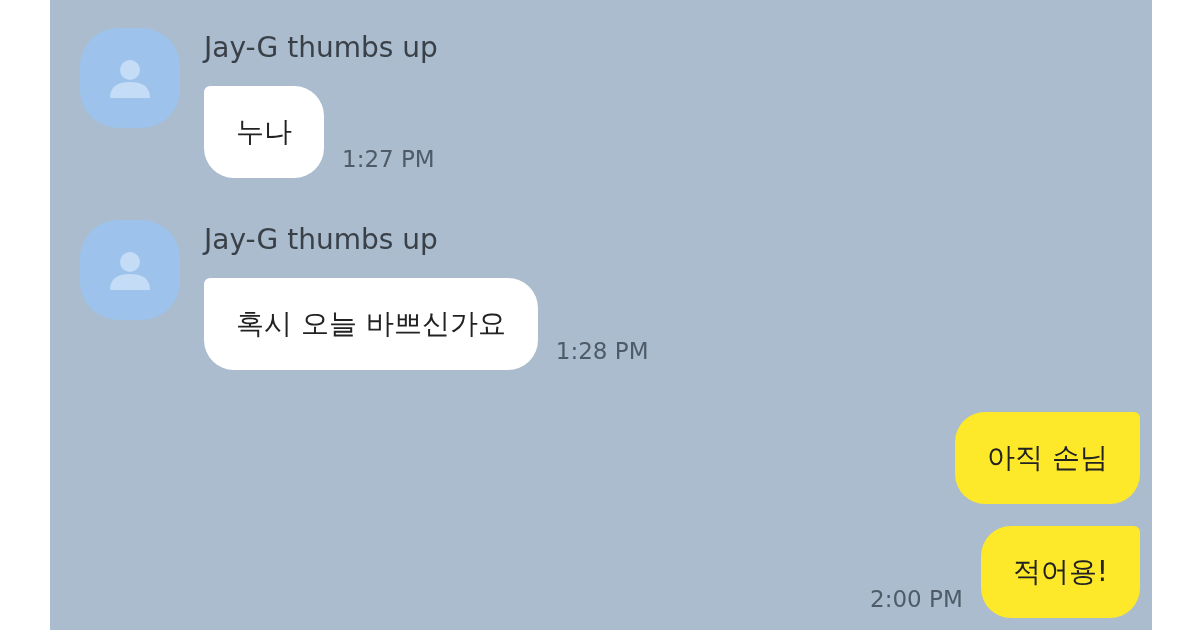 This screenshot has height=630, width=1200. I want to click on message-bubble: 아직 손님, so click(1047, 458).